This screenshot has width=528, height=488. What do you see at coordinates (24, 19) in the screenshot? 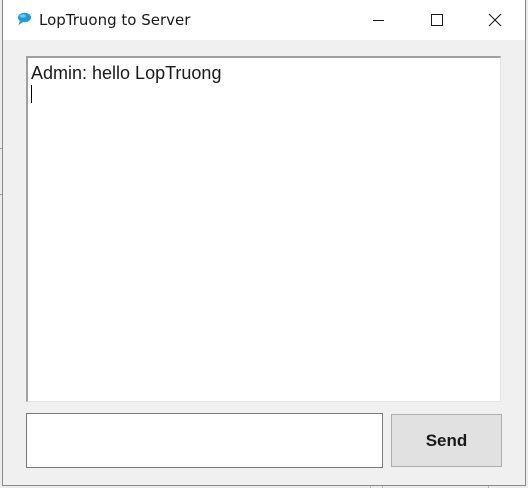
I see `chat-bubble-icon` at bounding box center [24, 19].